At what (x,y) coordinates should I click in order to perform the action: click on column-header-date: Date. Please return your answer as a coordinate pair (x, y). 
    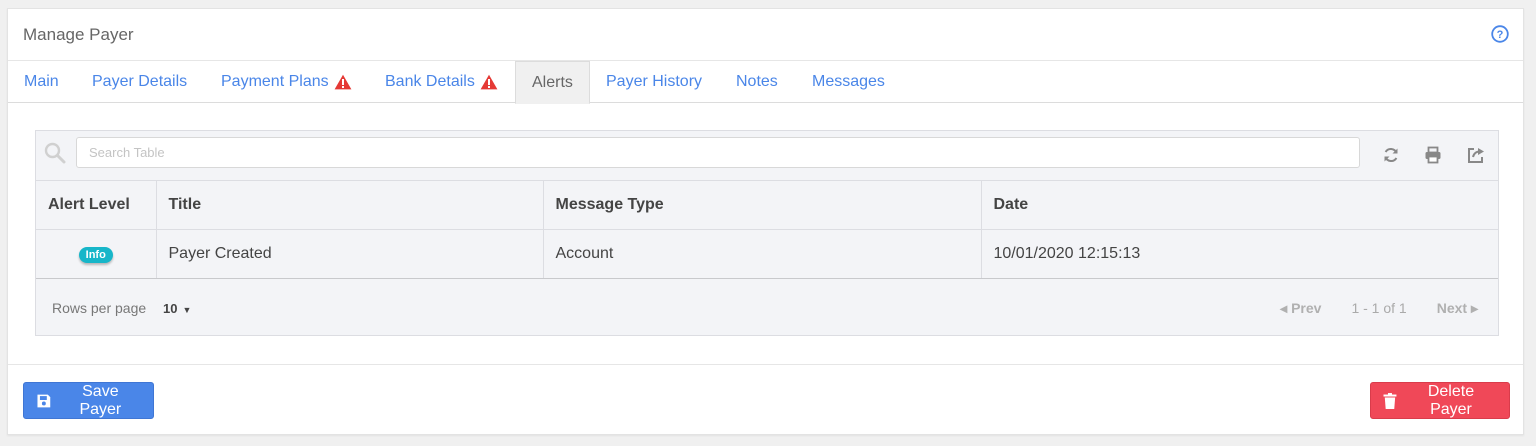
    Looking at the image, I should click on (1239, 205).